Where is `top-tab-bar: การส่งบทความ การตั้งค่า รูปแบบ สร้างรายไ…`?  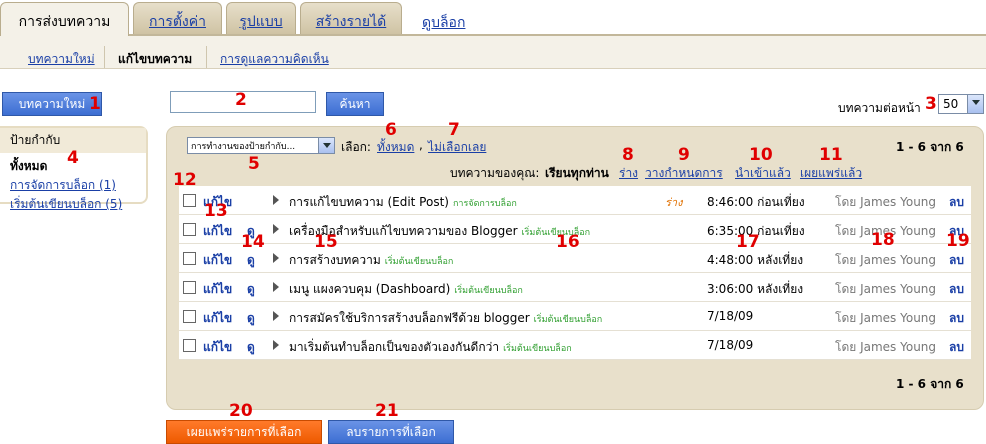
top-tab-bar: การส่งบทความ การตั้งค่า รูปแบบ สร้างรายไ… is located at coordinates (493, 18).